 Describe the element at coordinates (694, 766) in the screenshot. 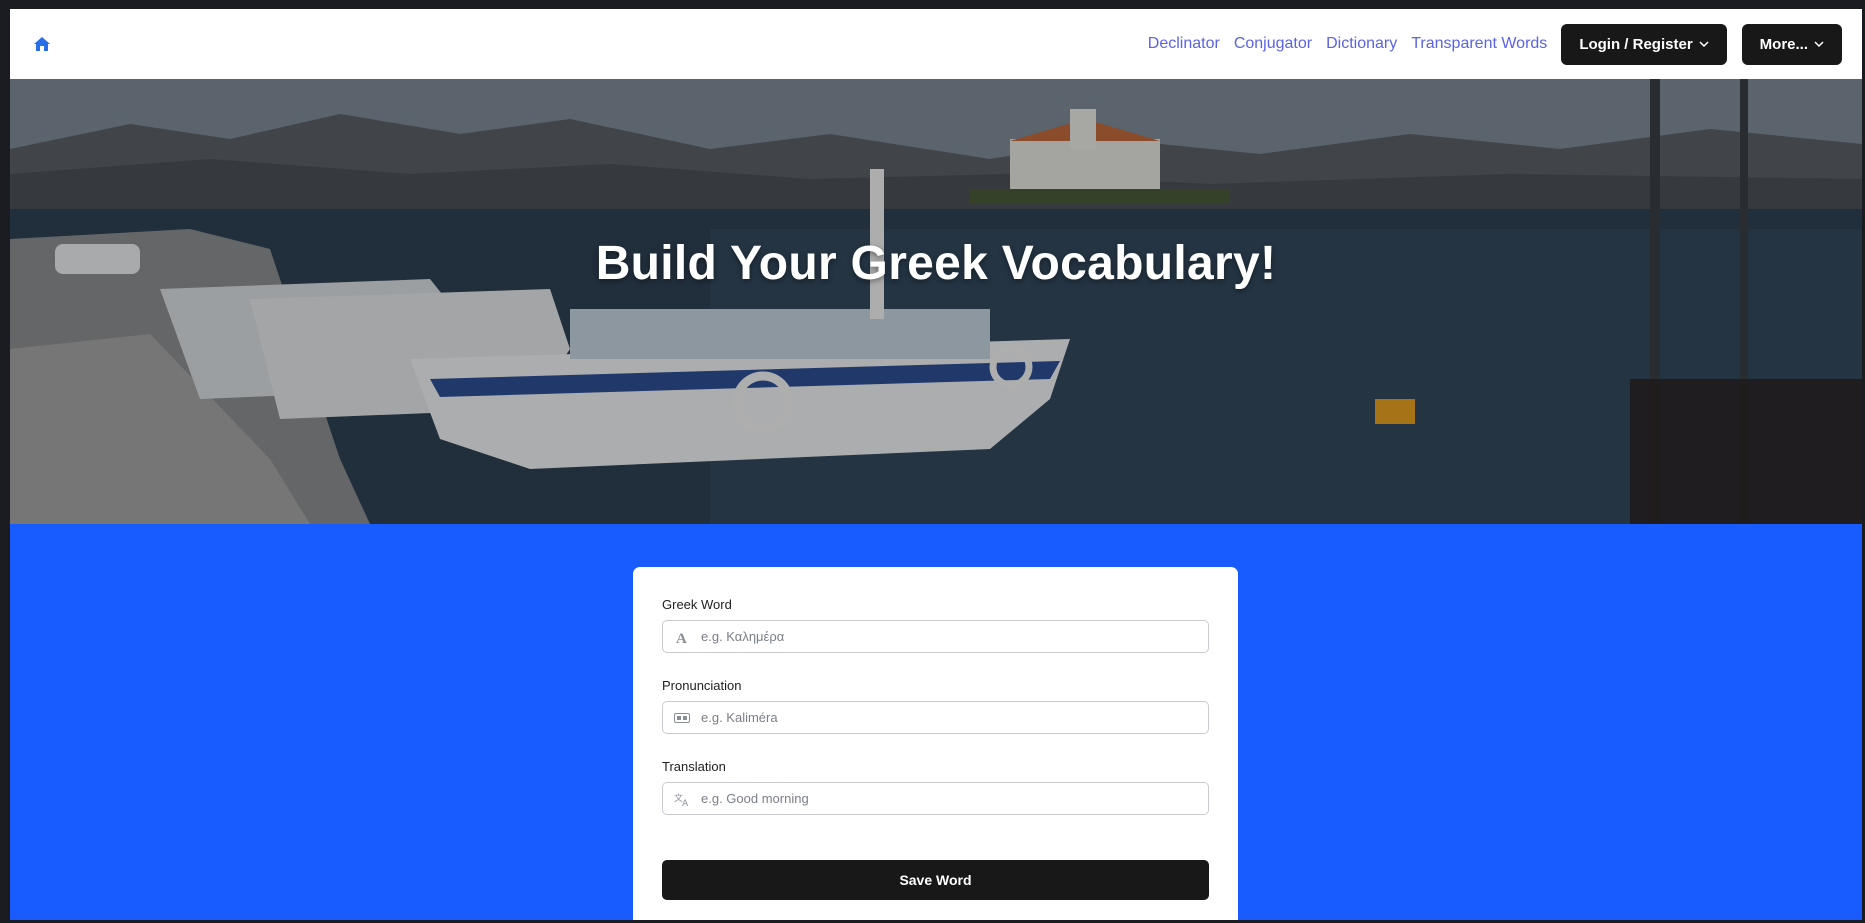

I see `translation-label: Translation` at that location.